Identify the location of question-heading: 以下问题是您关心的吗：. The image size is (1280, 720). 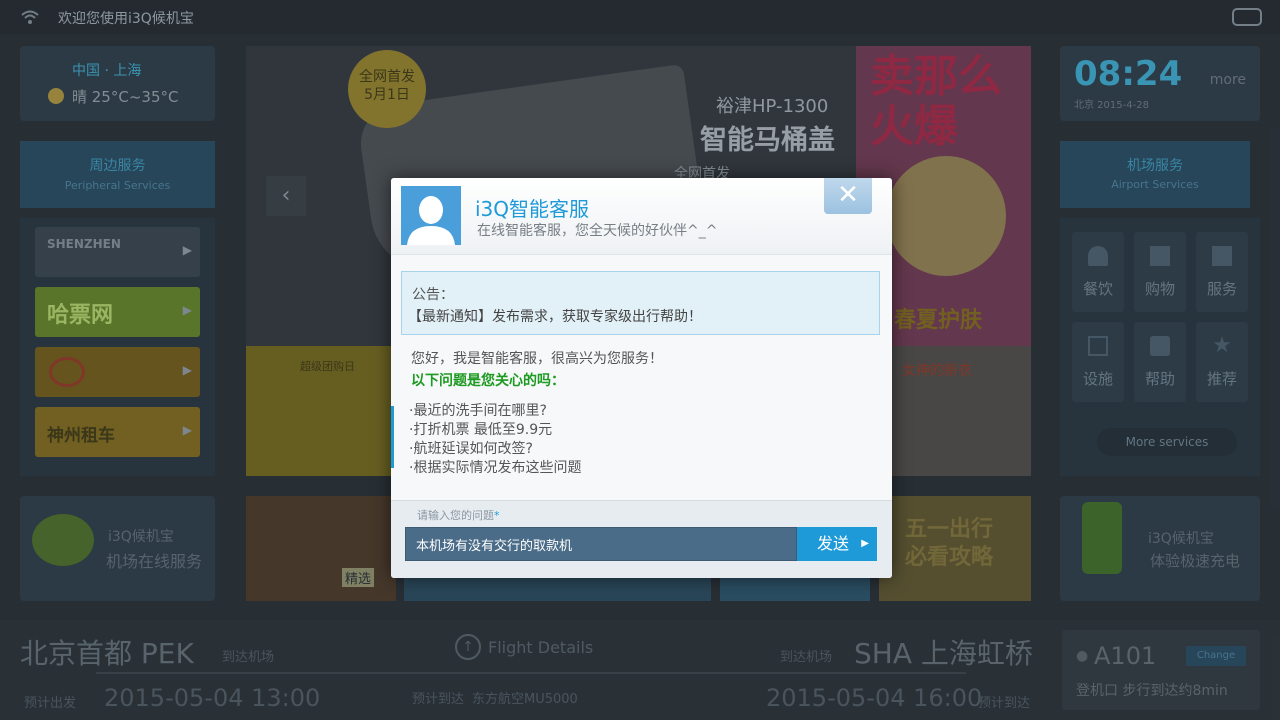
(488, 381).